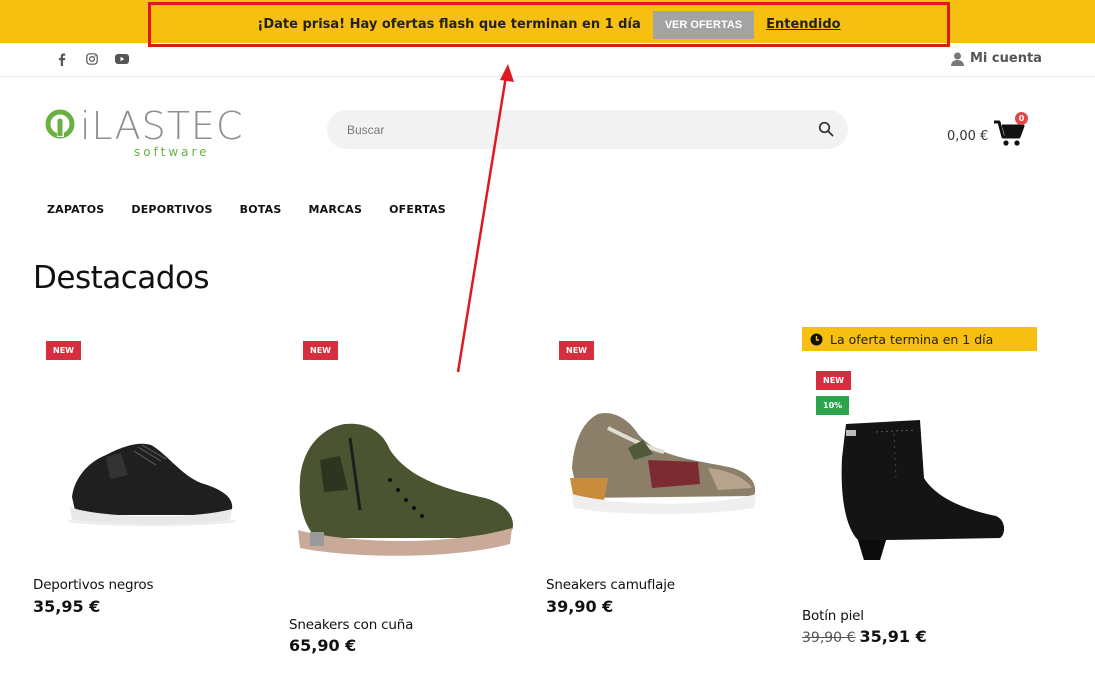 Image resolution: width=1095 pixels, height=679 pixels. I want to click on search-input, so click(582, 129).